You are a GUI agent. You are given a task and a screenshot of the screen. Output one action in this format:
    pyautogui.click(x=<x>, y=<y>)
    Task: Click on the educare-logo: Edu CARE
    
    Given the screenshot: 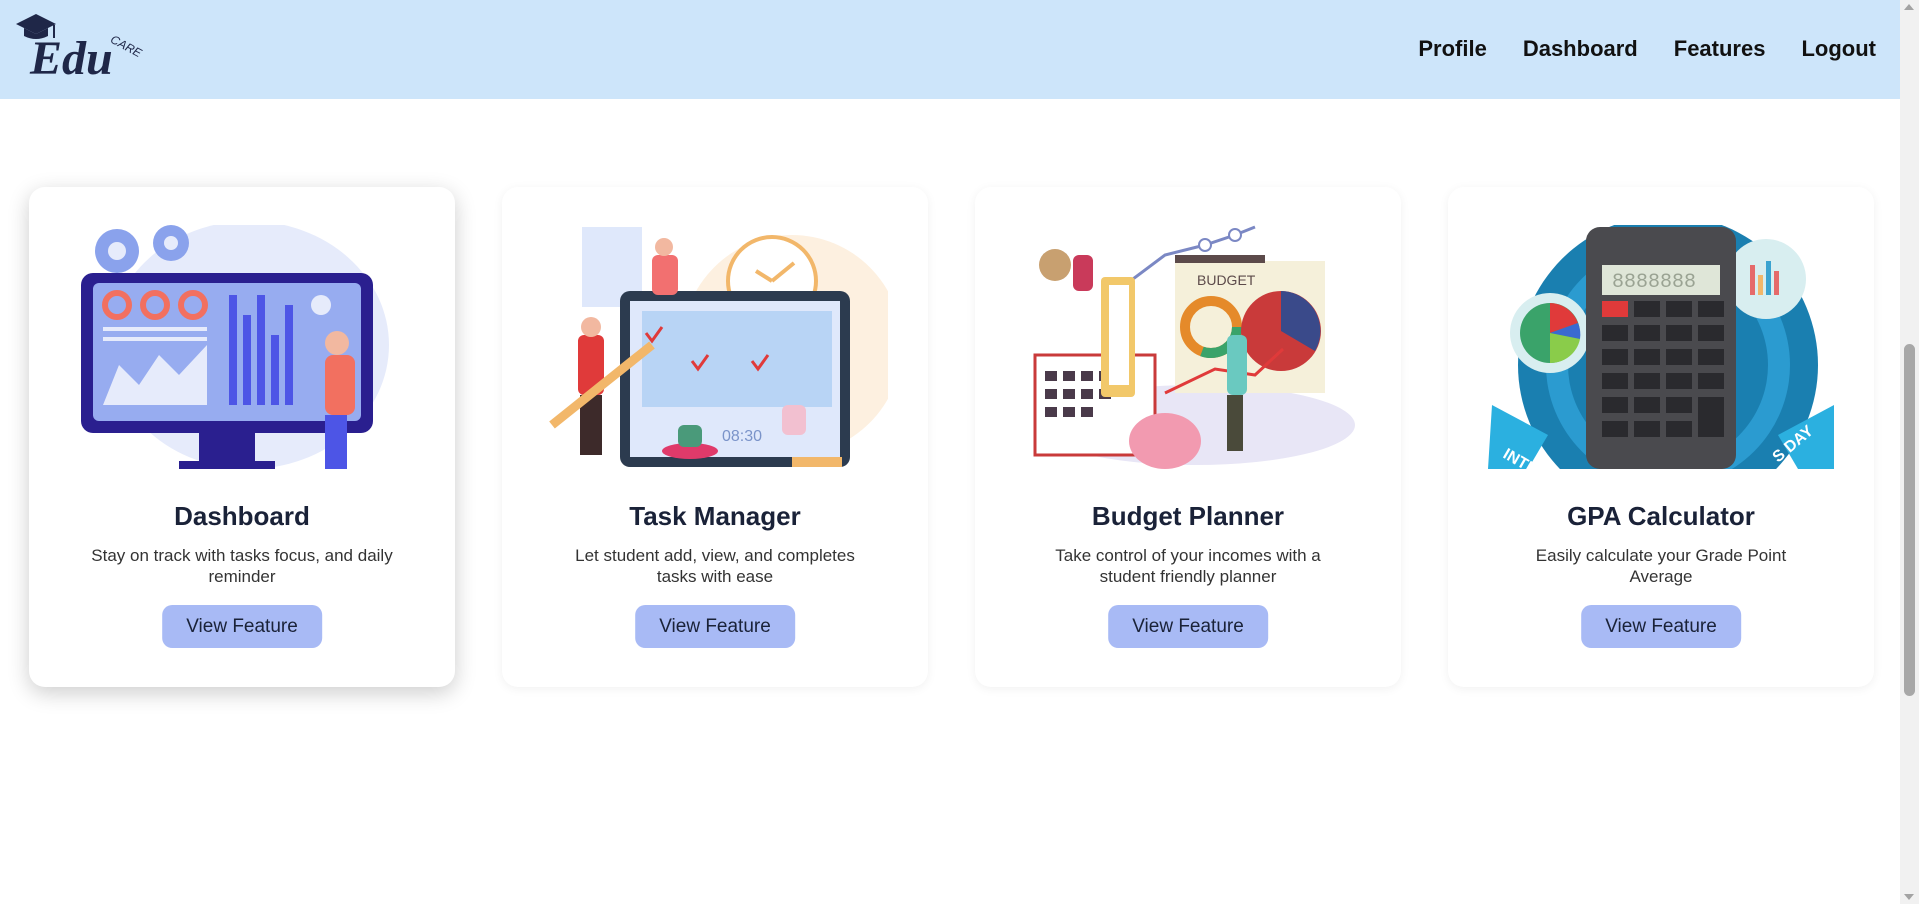 What is the action you would take?
    pyautogui.click(x=89, y=44)
    